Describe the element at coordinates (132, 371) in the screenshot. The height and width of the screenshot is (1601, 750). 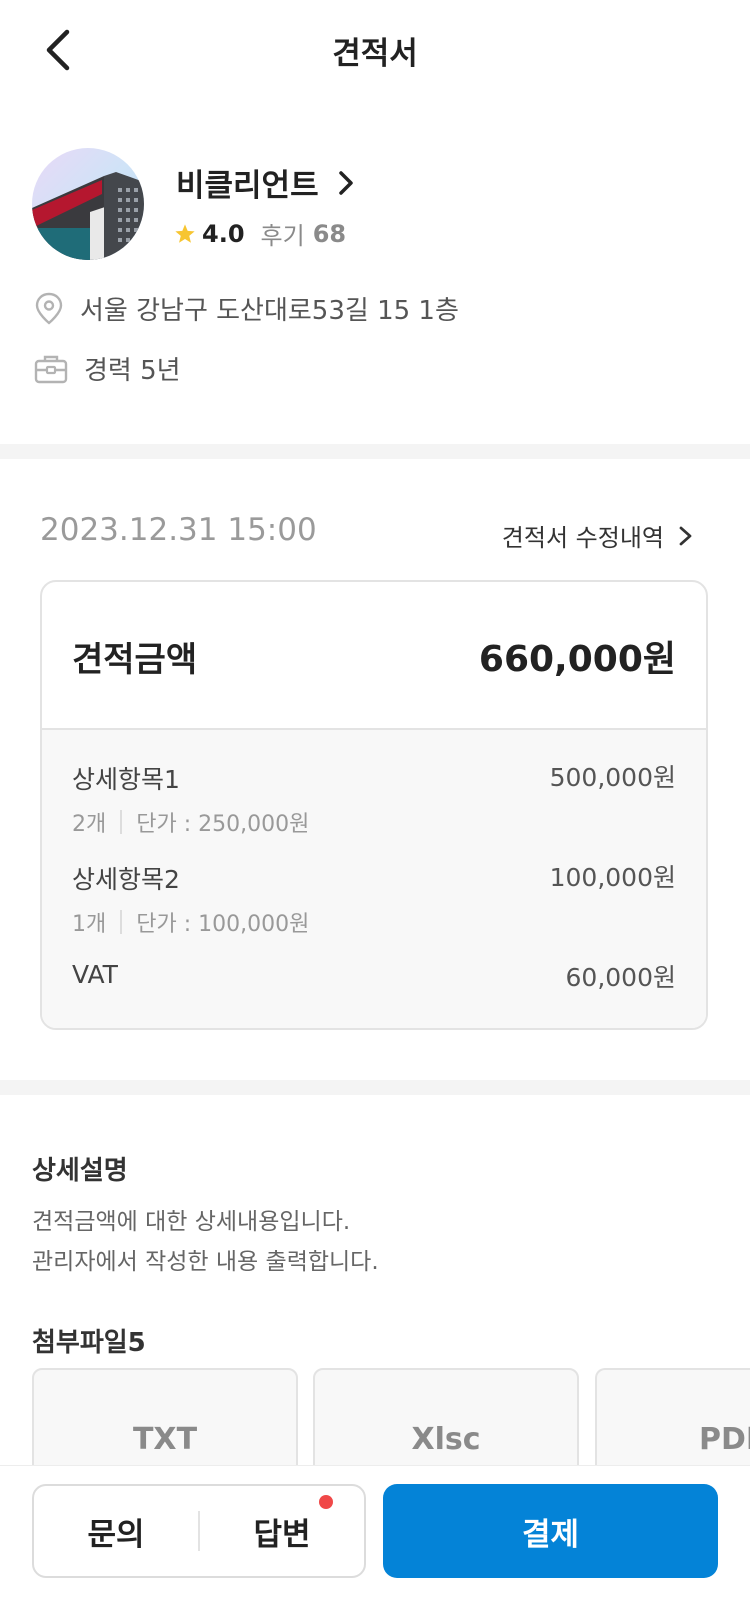
I see `career-text: 경력 5년` at that location.